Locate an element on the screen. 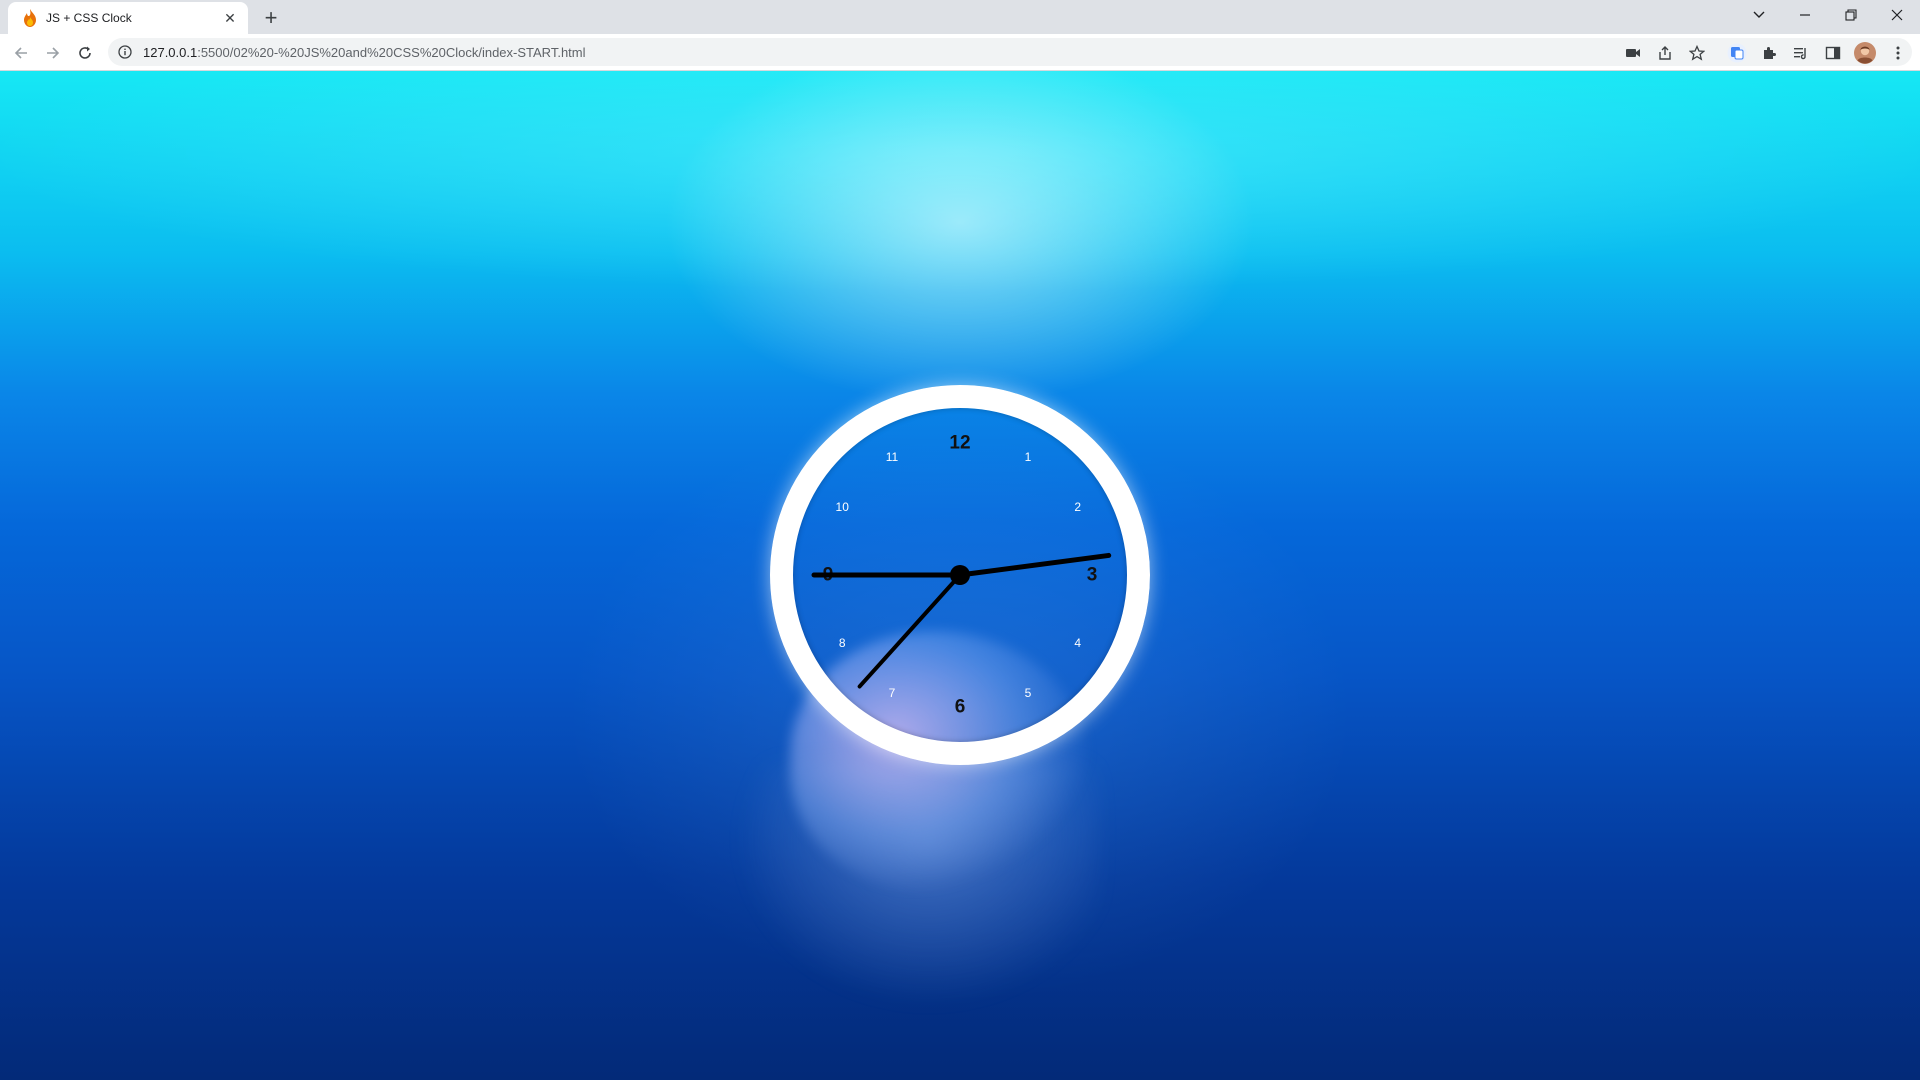  clock-hands is located at coordinates (961, 620).